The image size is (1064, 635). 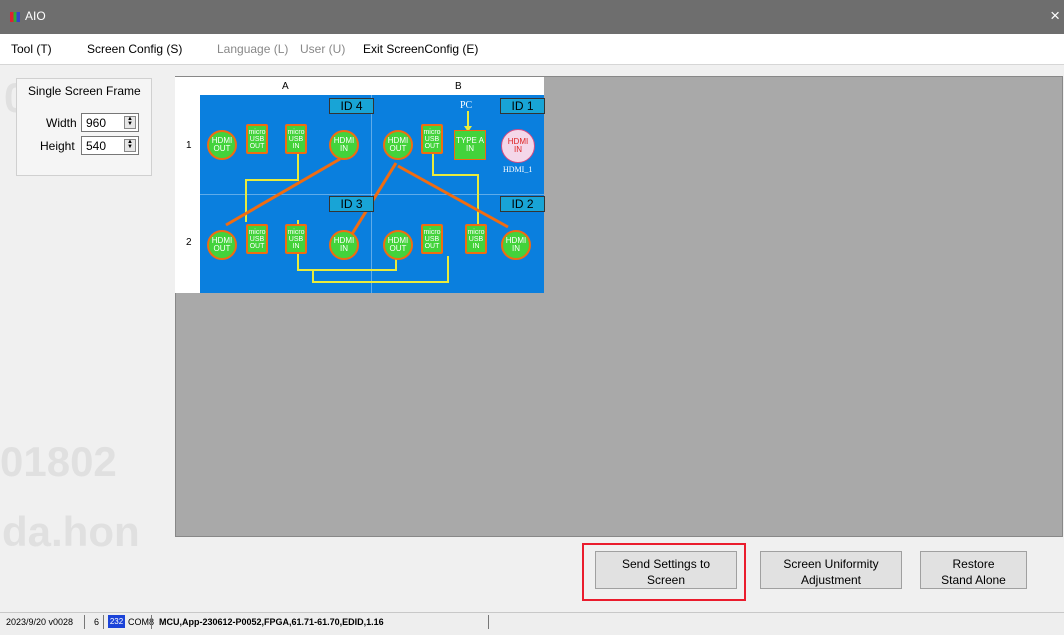 What do you see at coordinates (58, 461) in the screenshot?
I see `watermark-text: 01802` at bounding box center [58, 461].